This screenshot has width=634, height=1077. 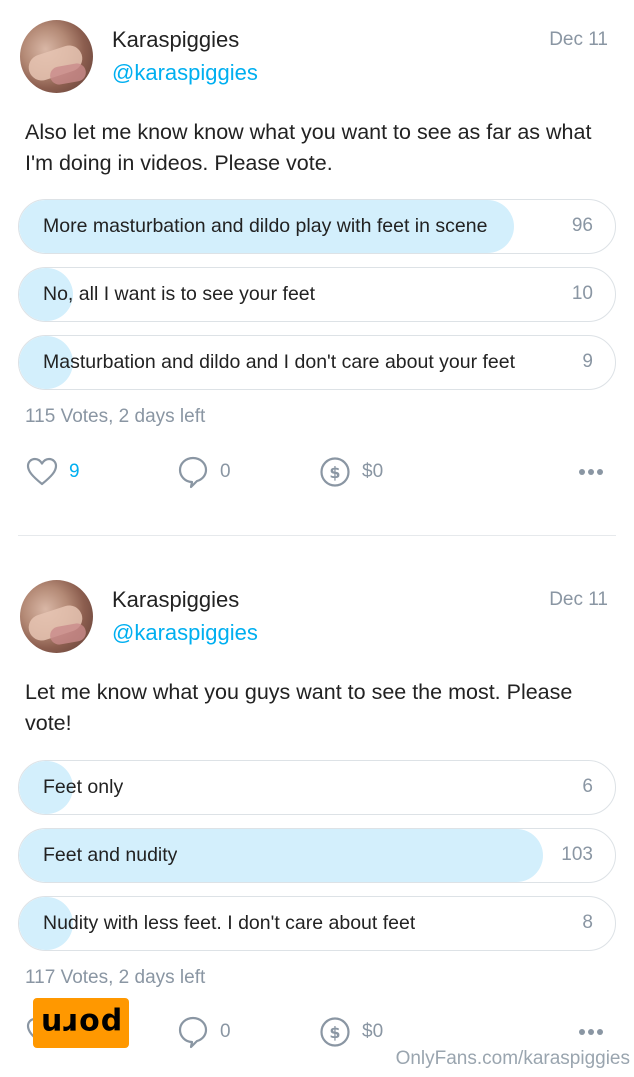 What do you see at coordinates (83, 787) in the screenshot?
I see `poll-option-label: Feet only` at bounding box center [83, 787].